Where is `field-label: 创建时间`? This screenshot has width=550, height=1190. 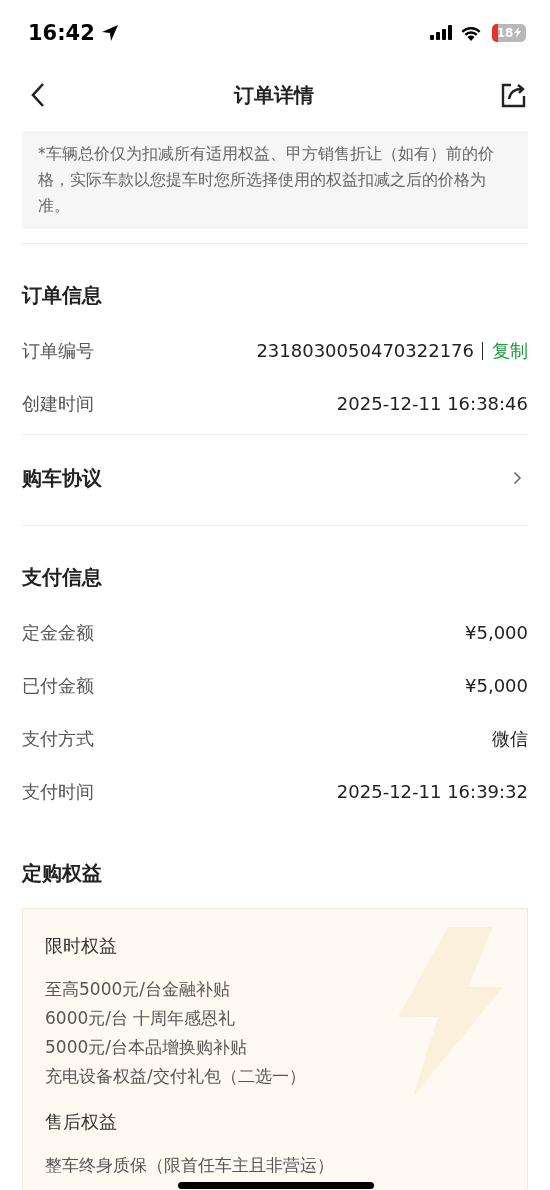 field-label: 创建时间 is located at coordinates (58, 403).